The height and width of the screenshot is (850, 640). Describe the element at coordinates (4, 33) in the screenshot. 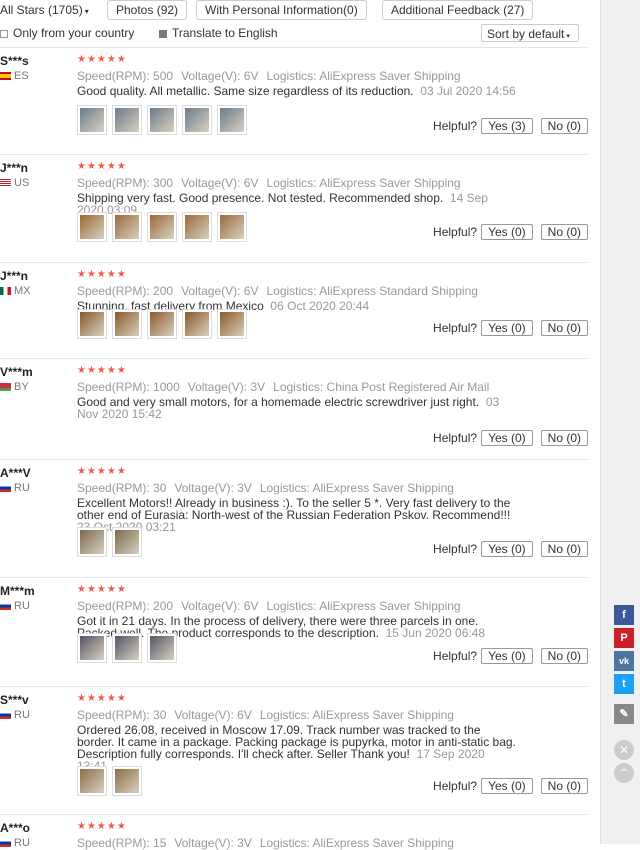

I see `checkbox-box` at that location.